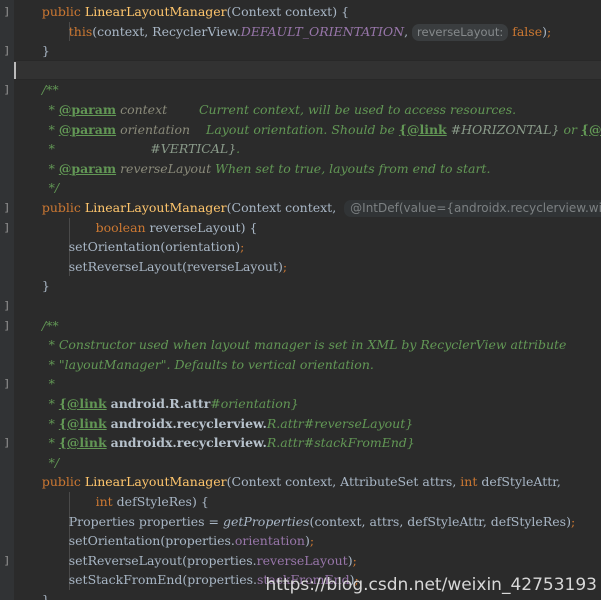 Image resolution: width=601 pixels, height=600 pixels. I want to click on code-line: setOrientation(properties.orientation);, so click(191, 541).